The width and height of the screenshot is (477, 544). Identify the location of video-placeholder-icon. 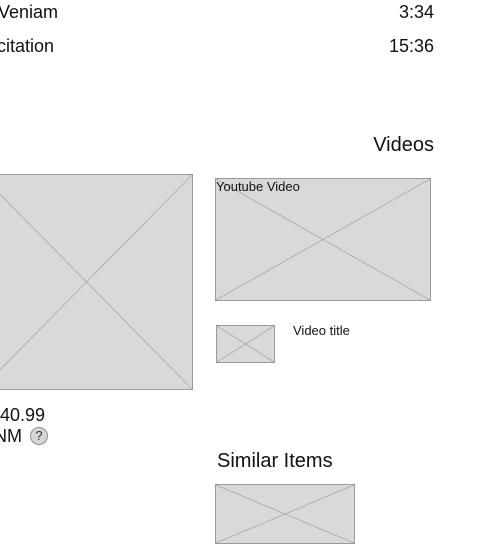
(323, 239).